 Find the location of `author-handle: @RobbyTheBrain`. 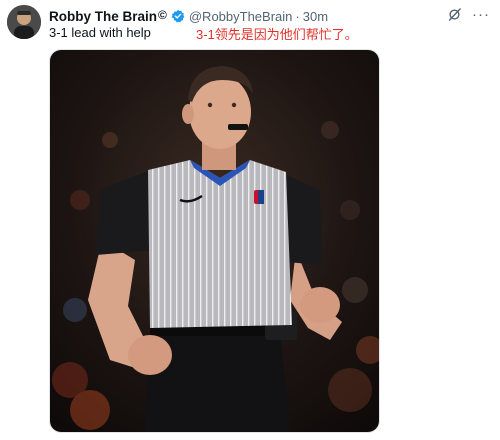

author-handle: @RobbyTheBrain is located at coordinates (241, 16).